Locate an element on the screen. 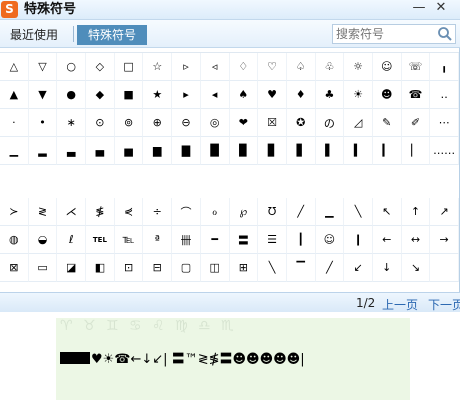 This screenshot has width=460, height=400. symbol-cell: ☺ is located at coordinates (330, 240).